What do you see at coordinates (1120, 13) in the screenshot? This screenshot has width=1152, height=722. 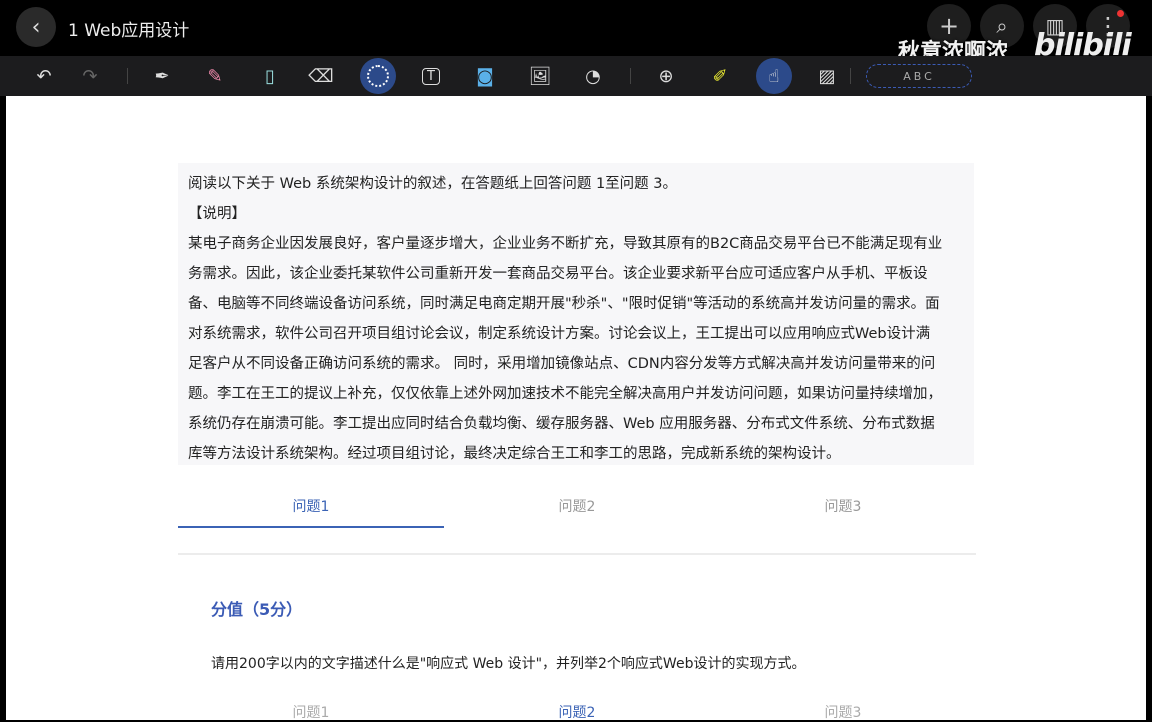 I see `notification-dot` at bounding box center [1120, 13].